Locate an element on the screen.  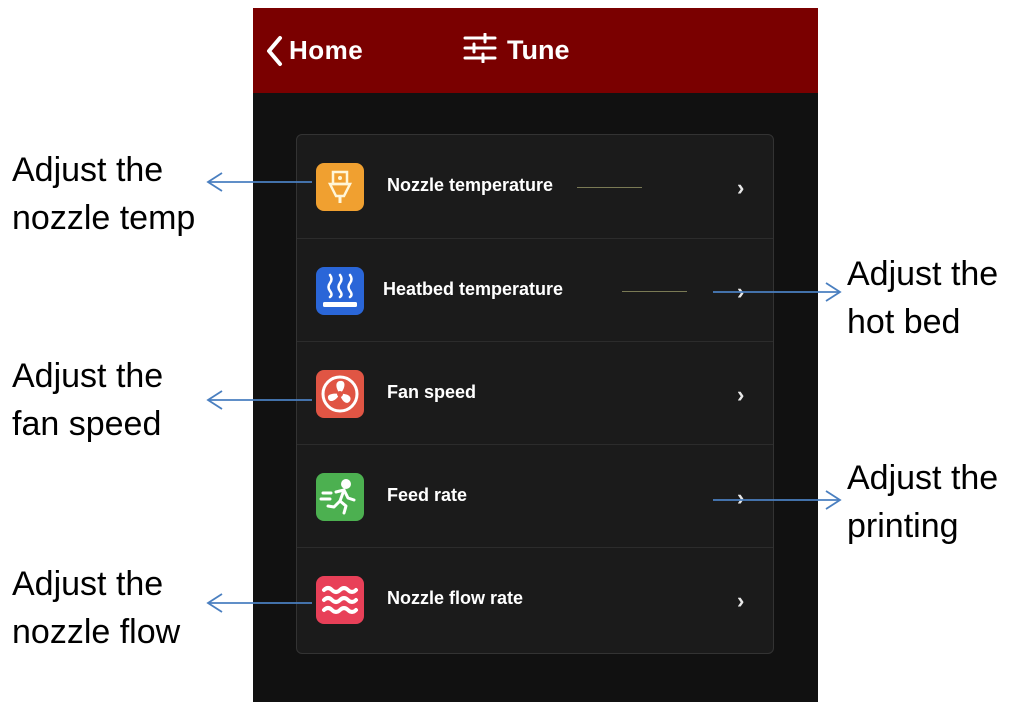
fan-icon is located at coordinates (340, 394).